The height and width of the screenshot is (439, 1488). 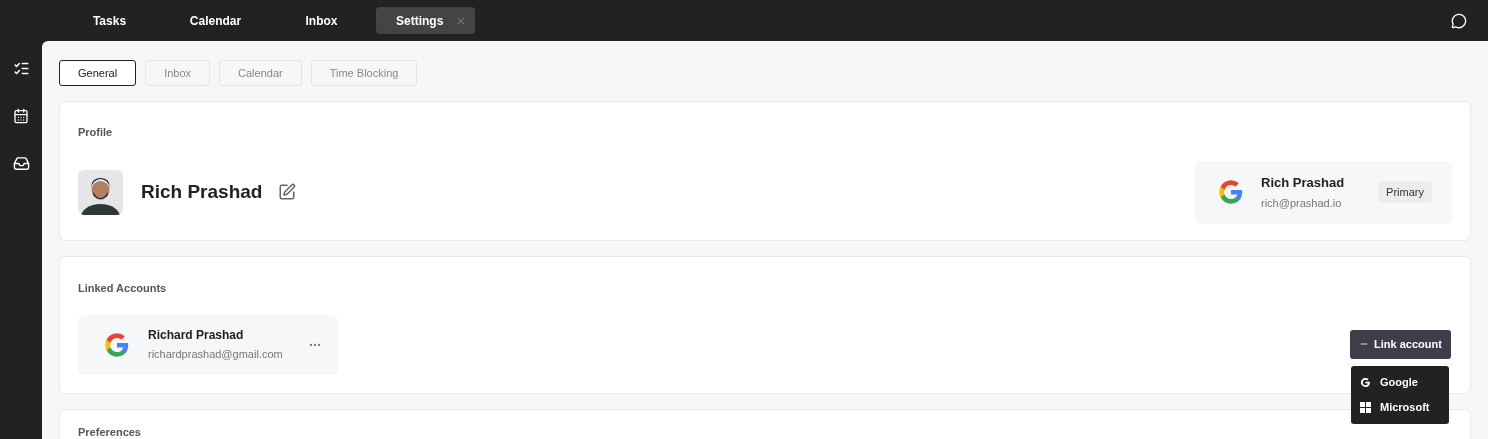 What do you see at coordinates (425, 20) in the screenshot?
I see `app-tab: Settings` at bounding box center [425, 20].